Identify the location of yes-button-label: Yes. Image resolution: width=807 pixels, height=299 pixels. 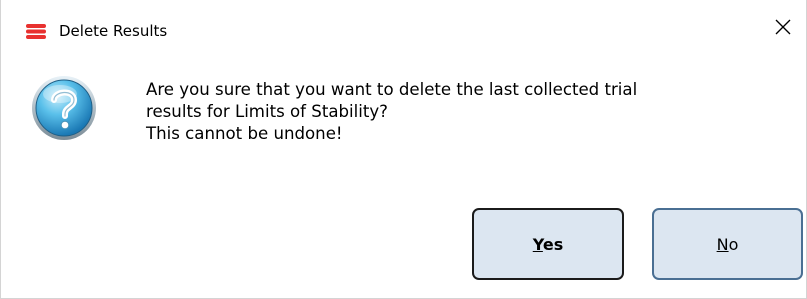
(548, 244).